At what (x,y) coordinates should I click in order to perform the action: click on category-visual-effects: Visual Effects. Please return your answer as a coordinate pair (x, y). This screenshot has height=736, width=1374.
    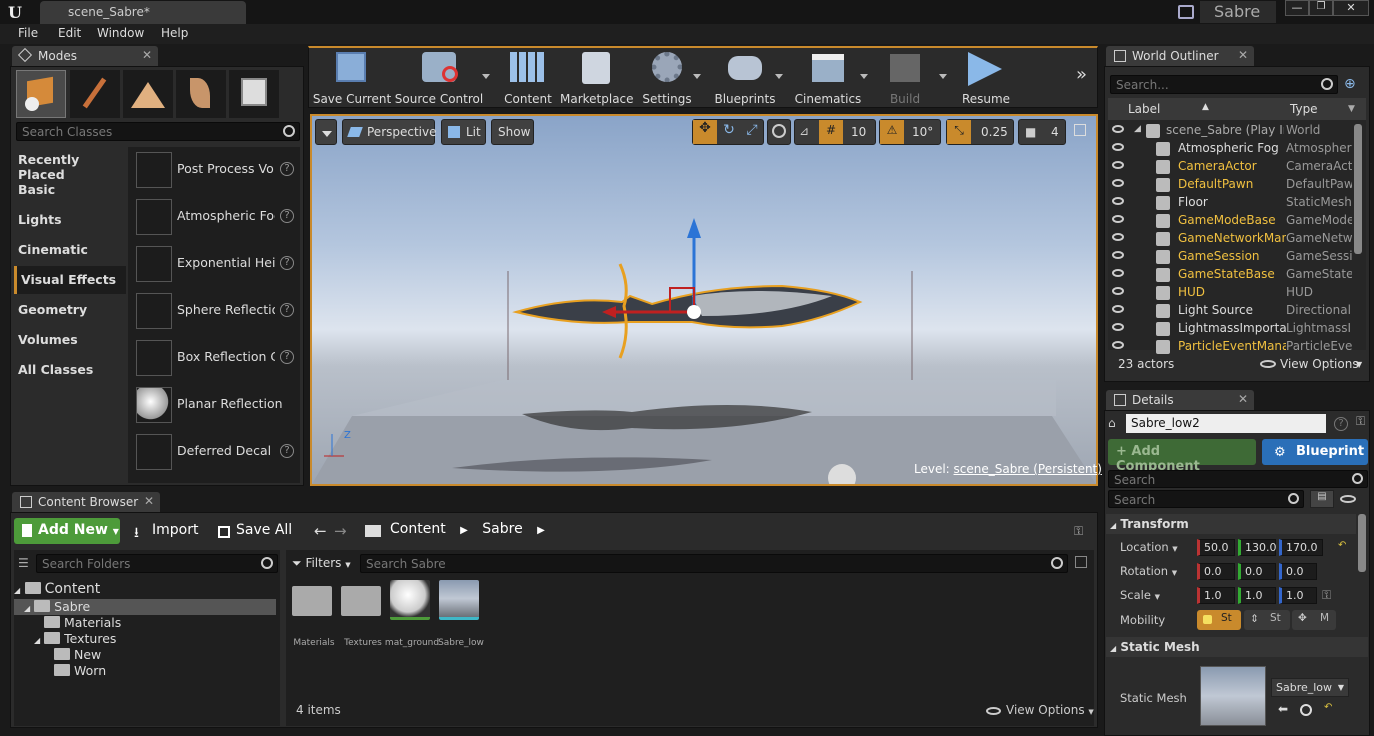
    Looking at the image, I should click on (70, 280).